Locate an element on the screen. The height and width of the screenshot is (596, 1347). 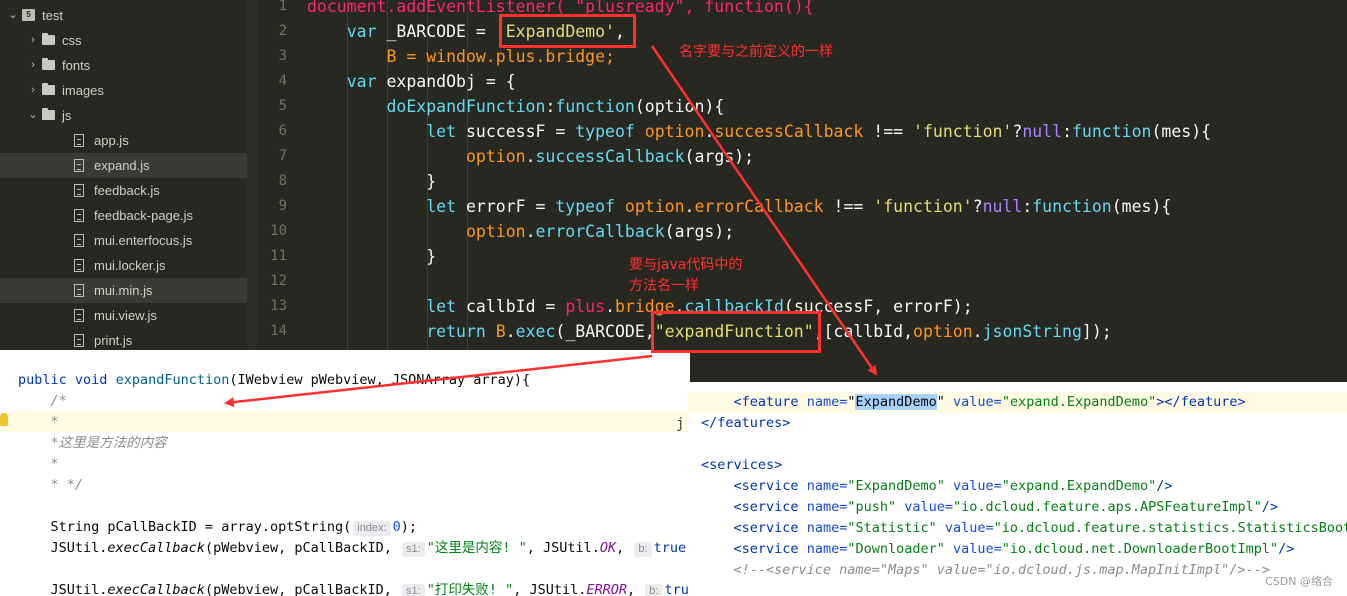
watermark: CSDN @络合 is located at coordinates (1299, 581).